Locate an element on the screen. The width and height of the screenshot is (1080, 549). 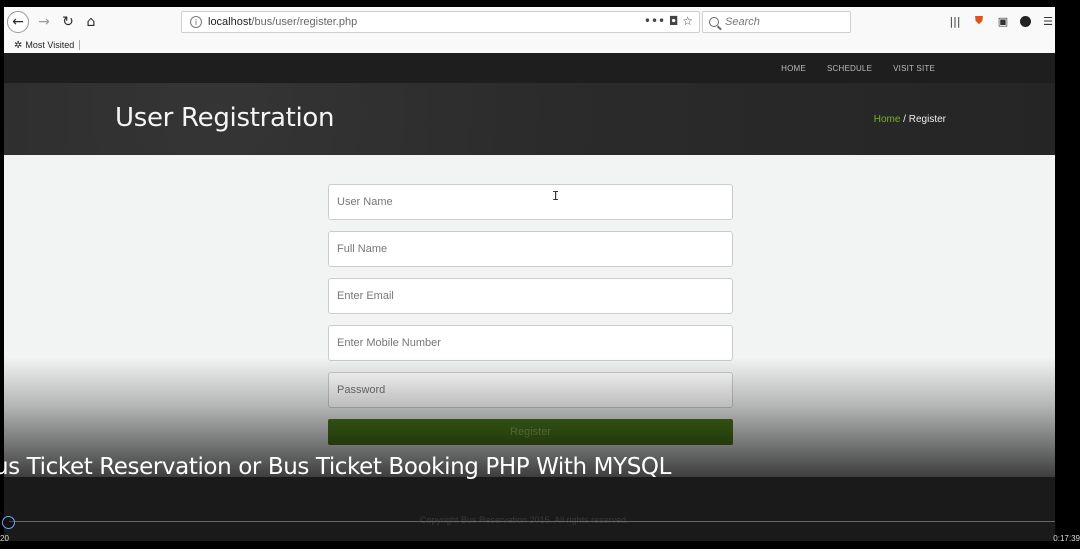
sidebar-icon: ▣ is located at coordinates (1003, 21).